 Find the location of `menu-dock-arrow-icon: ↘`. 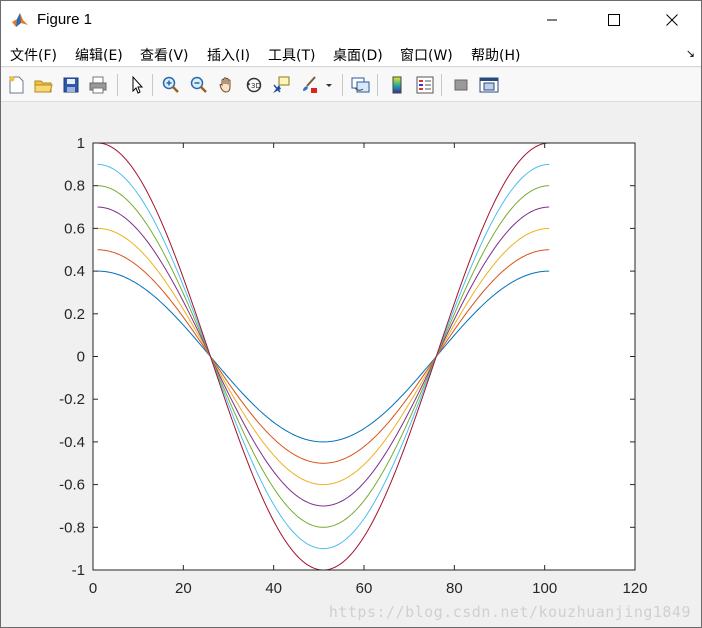

menu-dock-arrow-icon: ↘ is located at coordinates (690, 53).